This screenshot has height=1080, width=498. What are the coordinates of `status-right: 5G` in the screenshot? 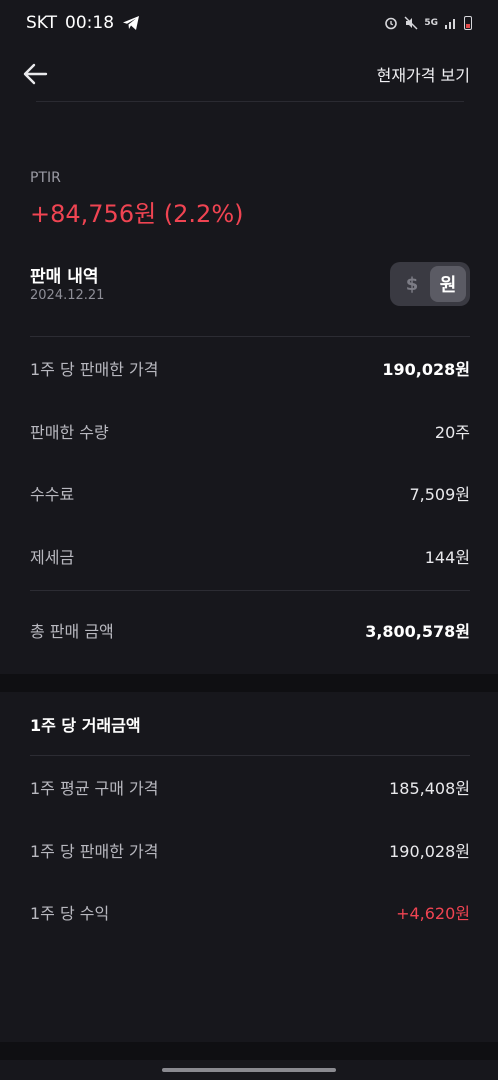 It's located at (428, 23).